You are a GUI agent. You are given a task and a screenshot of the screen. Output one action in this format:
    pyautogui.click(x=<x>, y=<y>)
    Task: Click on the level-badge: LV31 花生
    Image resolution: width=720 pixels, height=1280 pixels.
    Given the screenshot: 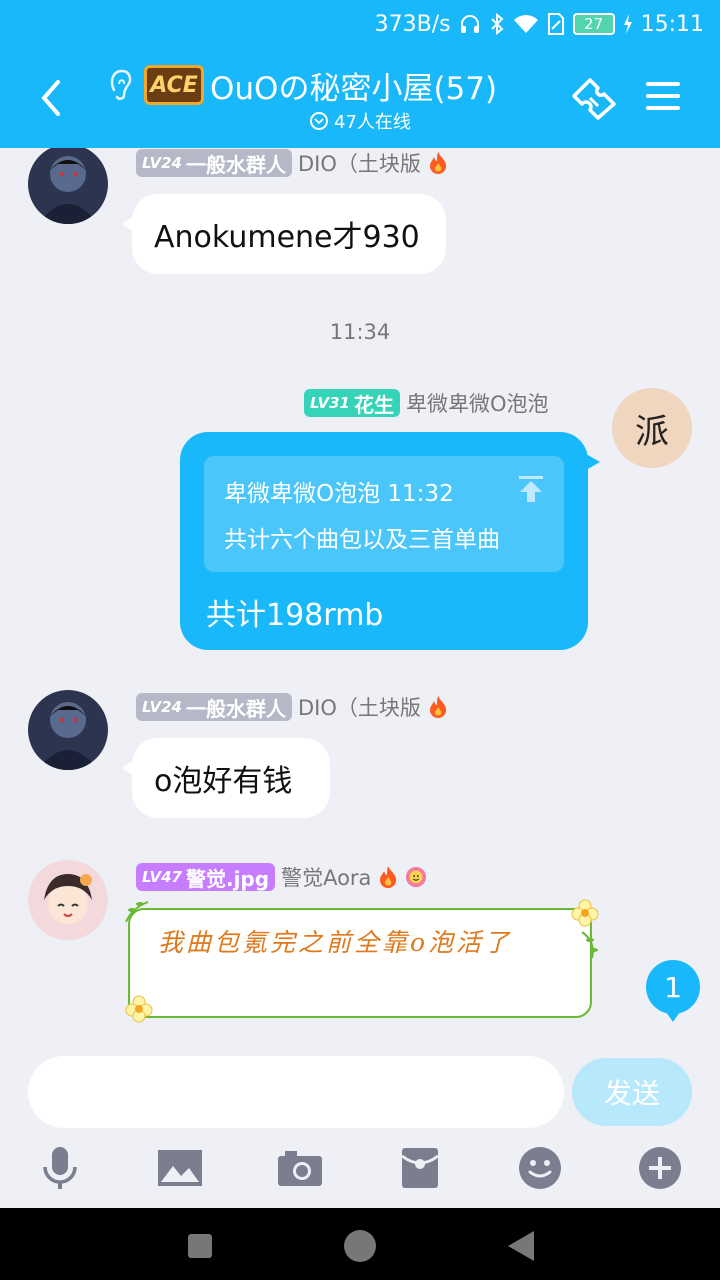 What is the action you would take?
    pyautogui.click(x=352, y=403)
    